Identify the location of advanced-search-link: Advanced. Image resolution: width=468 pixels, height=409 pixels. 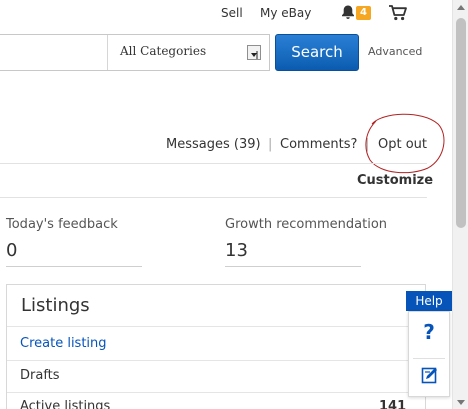
(395, 51).